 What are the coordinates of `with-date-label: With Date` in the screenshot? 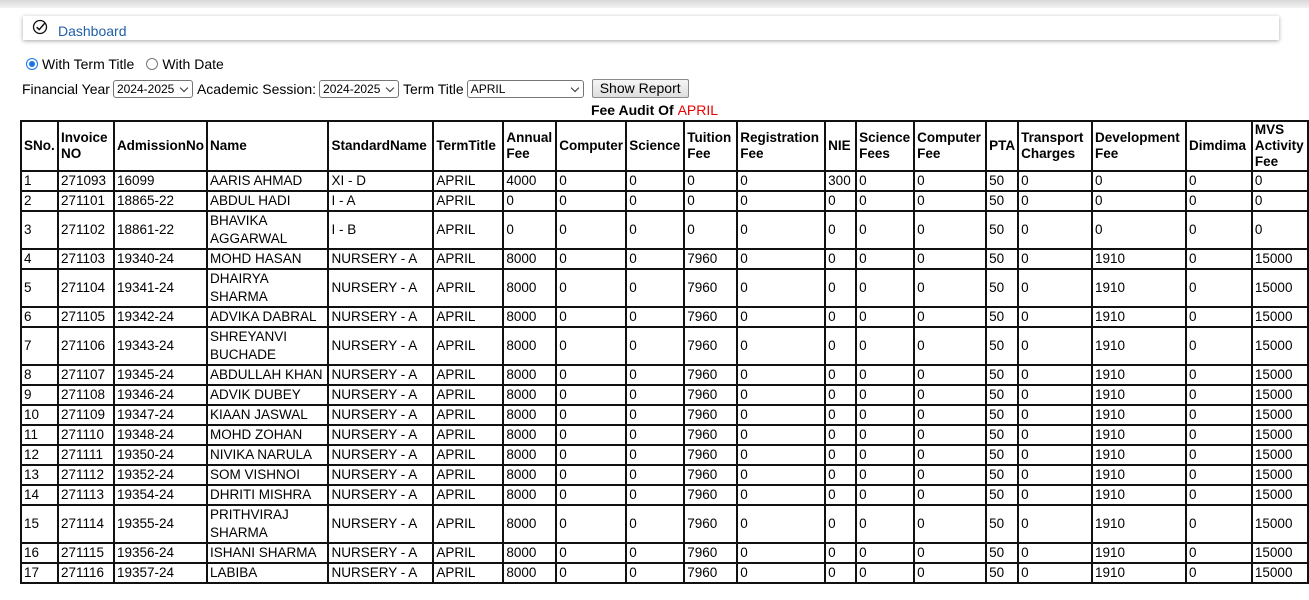 It's located at (192, 64).